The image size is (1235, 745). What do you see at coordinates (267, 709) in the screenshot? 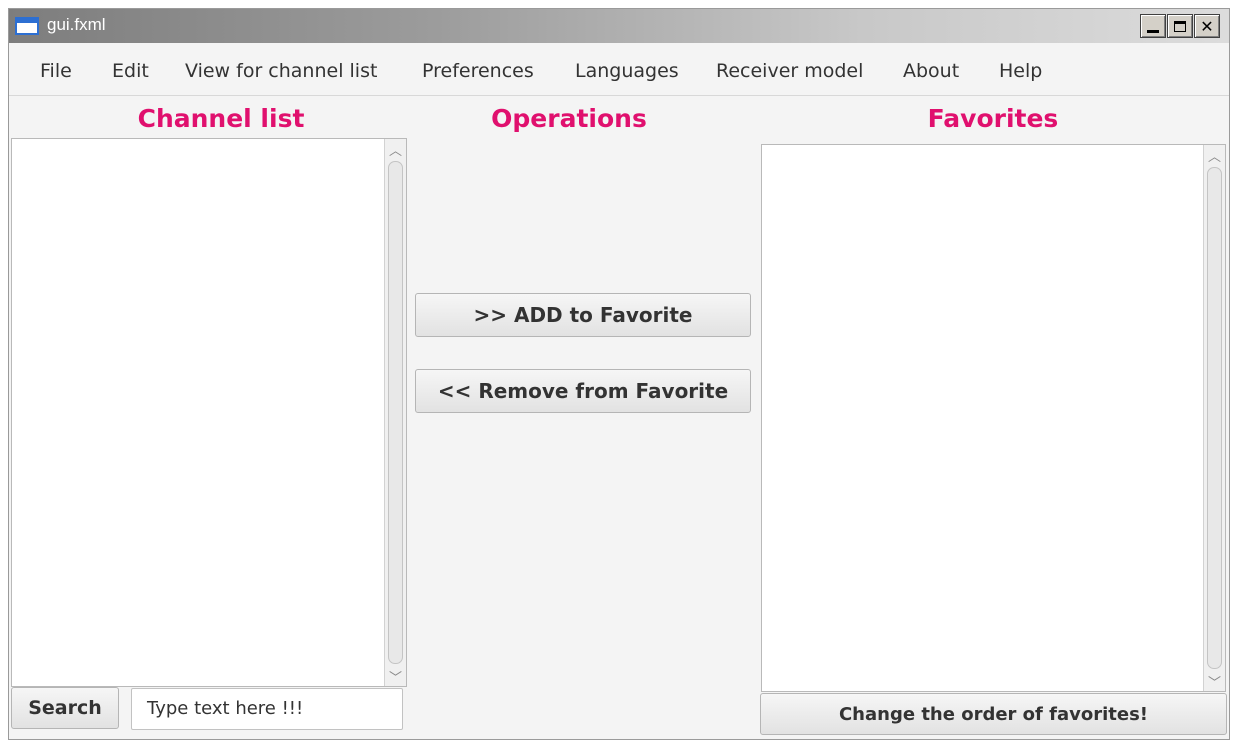
I see `search-input: Type text here !!!` at bounding box center [267, 709].